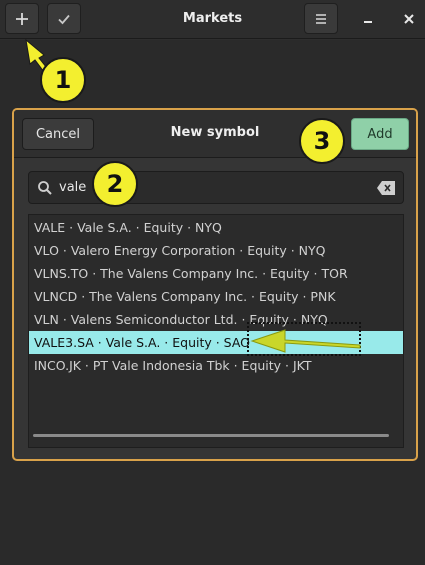 The height and width of the screenshot is (565, 425). I want to click on annotation-badge-1: 1, so click(63, 80).